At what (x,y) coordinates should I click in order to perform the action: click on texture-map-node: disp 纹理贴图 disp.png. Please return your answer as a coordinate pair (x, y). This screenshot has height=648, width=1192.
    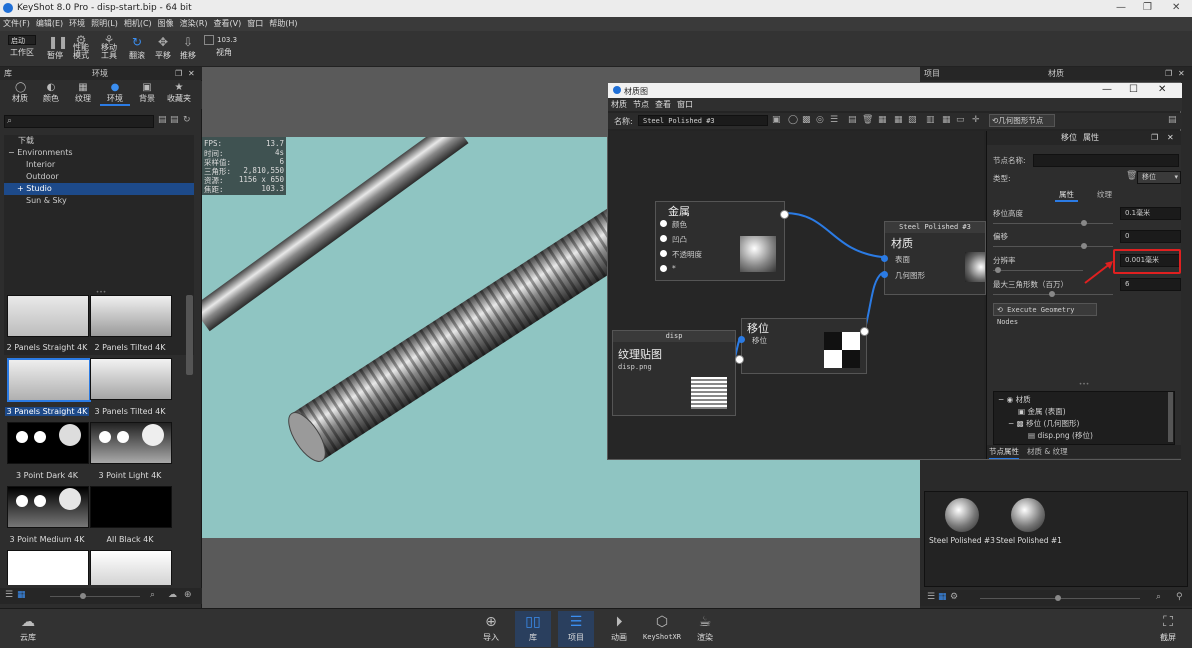
    Looking at the image, I should click on (678, 373).